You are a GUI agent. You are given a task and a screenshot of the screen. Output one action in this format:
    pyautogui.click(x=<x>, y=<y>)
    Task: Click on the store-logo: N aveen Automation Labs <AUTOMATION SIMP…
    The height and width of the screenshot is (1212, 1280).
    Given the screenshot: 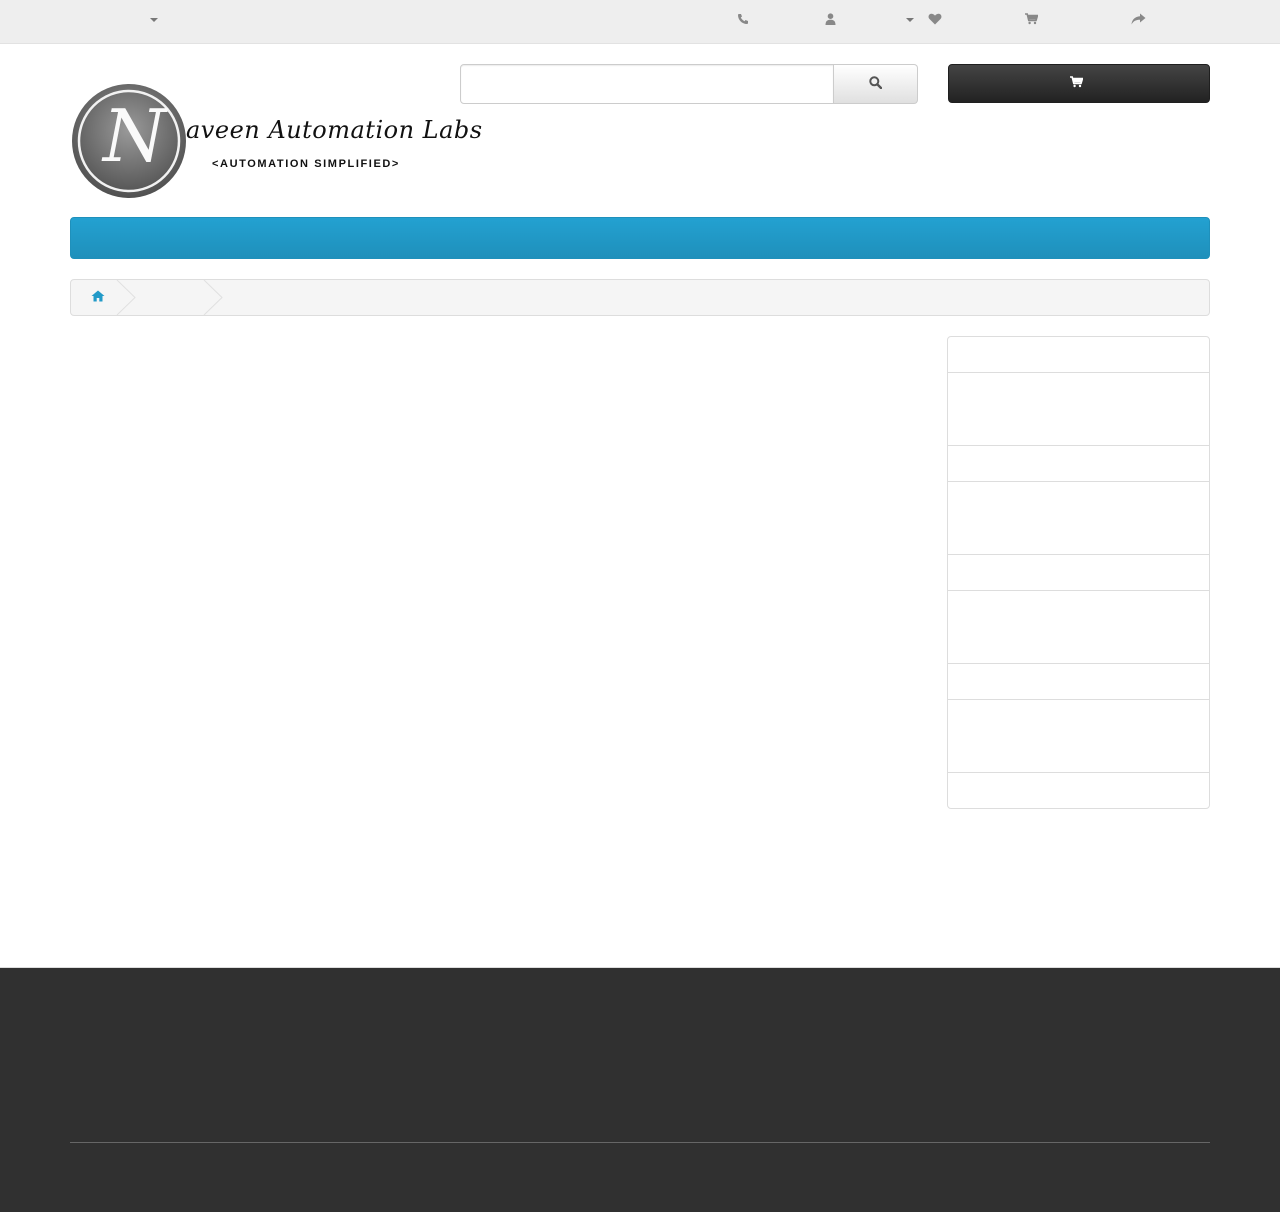 What is the action you would take?
    pyautogui.click(x=276, y=141)
    